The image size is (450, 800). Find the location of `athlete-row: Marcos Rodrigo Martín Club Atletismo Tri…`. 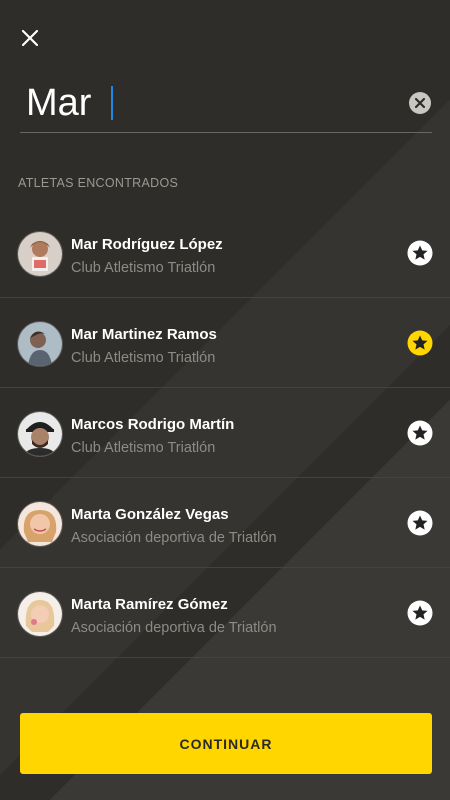

athlete-row: Marcos Rodrigo Martín Club Atletismo Tri… is located at coordinates (225, 433).